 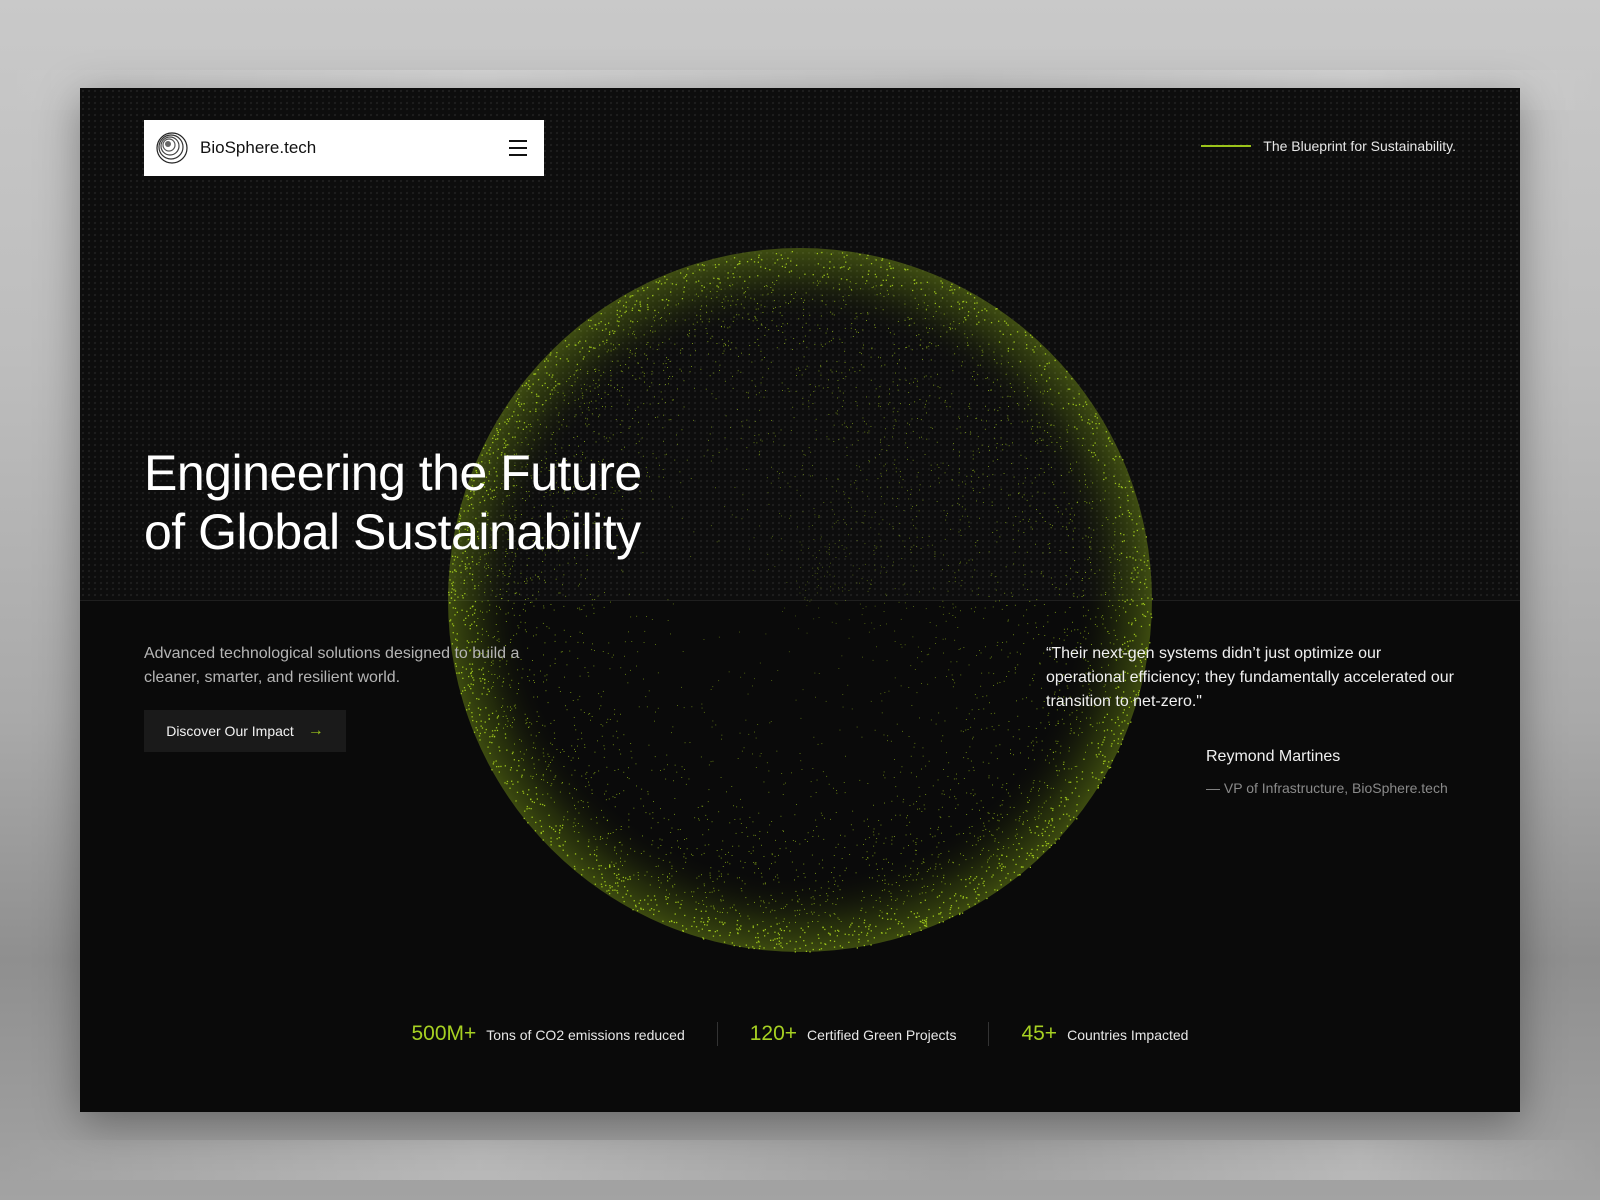 I want to click on tagline-text: The Blueprint for Sustainability., so click(x=1359, y=146).